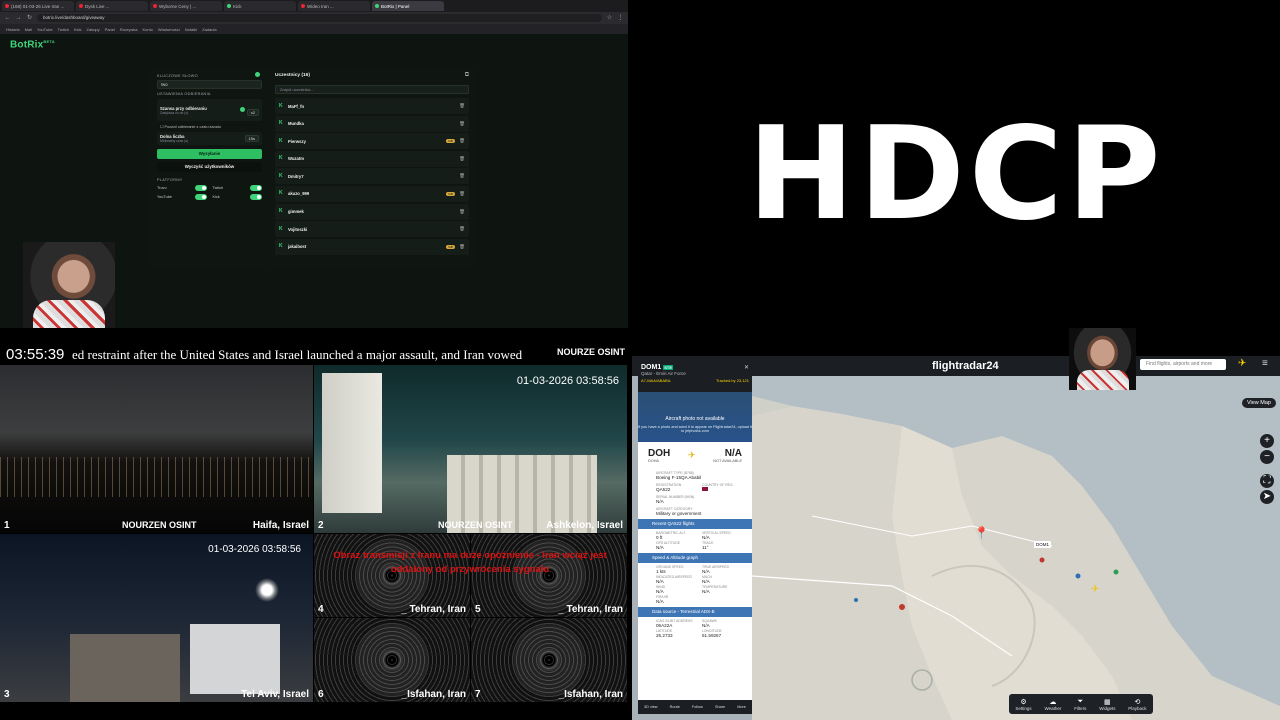 This screenshot has height=720, width=1280. Describe the element at coordinates (18, 18) in the screenshot. I see `forward-icon: →` at that location.